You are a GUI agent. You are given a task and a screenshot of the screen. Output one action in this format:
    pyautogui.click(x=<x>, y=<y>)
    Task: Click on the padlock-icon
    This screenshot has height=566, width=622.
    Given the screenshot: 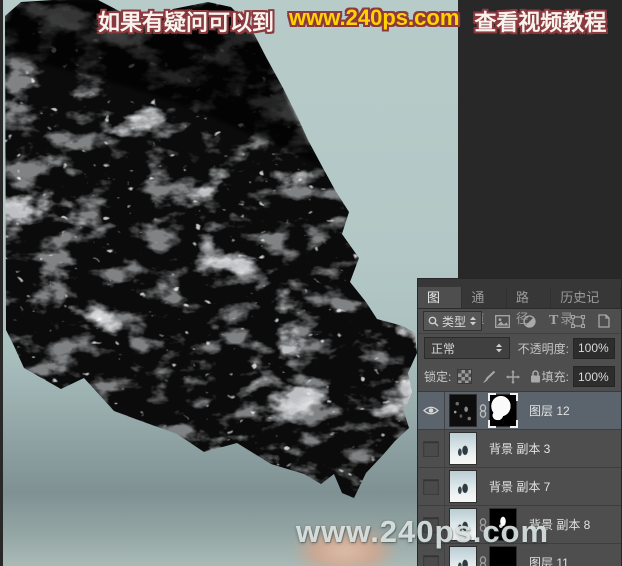 What is the action you would take?
    pyautogui.click(x=536, y=376)
    